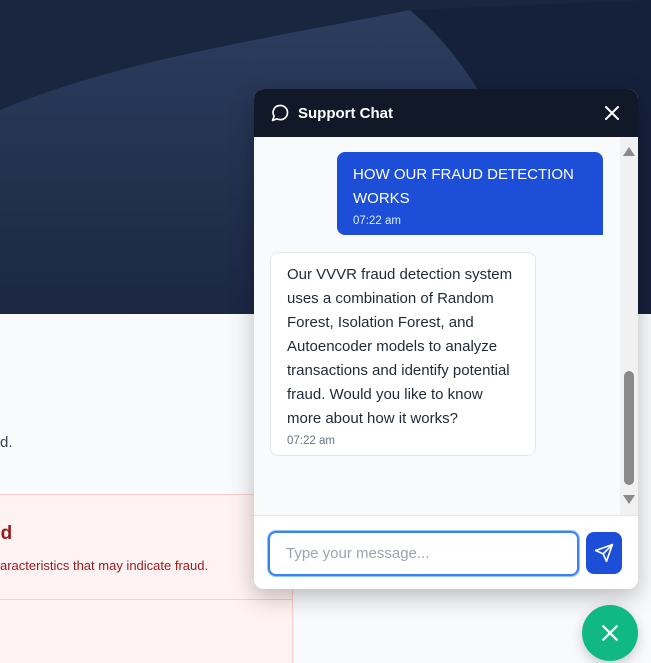 This screenshot has width=651, height=663. What do you see at coordinates (629, 151) in the screenshot?
I see `scroll-up-arrow-icon` at bounding box center [629, 151].